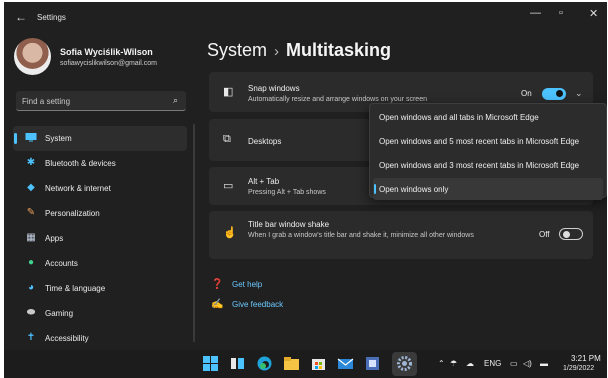  Describe the element at coordinates (265, 141) in the screenshot. I see `desktops-title: Desktops` at that location.